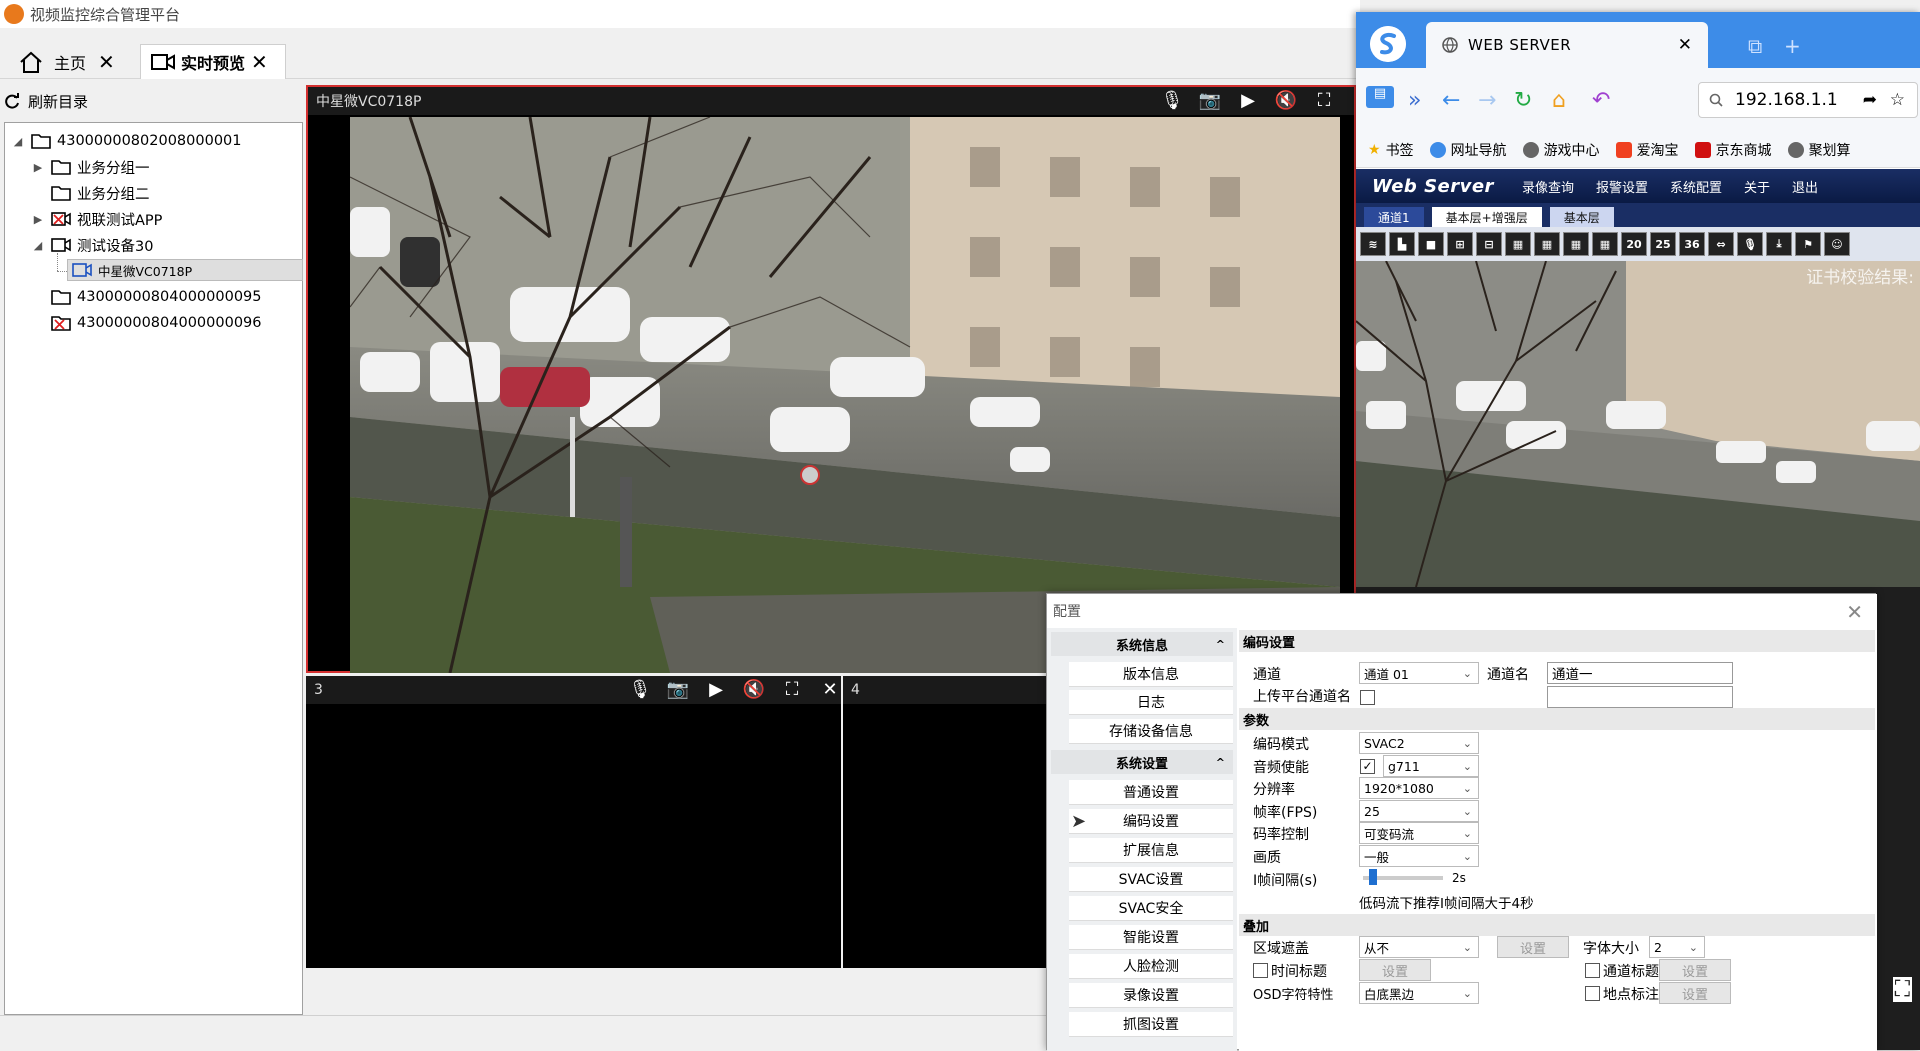 The image size is (1920, 1051). I want to click on resolution-select: 1920*1080 ⌄, so click(1419, 788).